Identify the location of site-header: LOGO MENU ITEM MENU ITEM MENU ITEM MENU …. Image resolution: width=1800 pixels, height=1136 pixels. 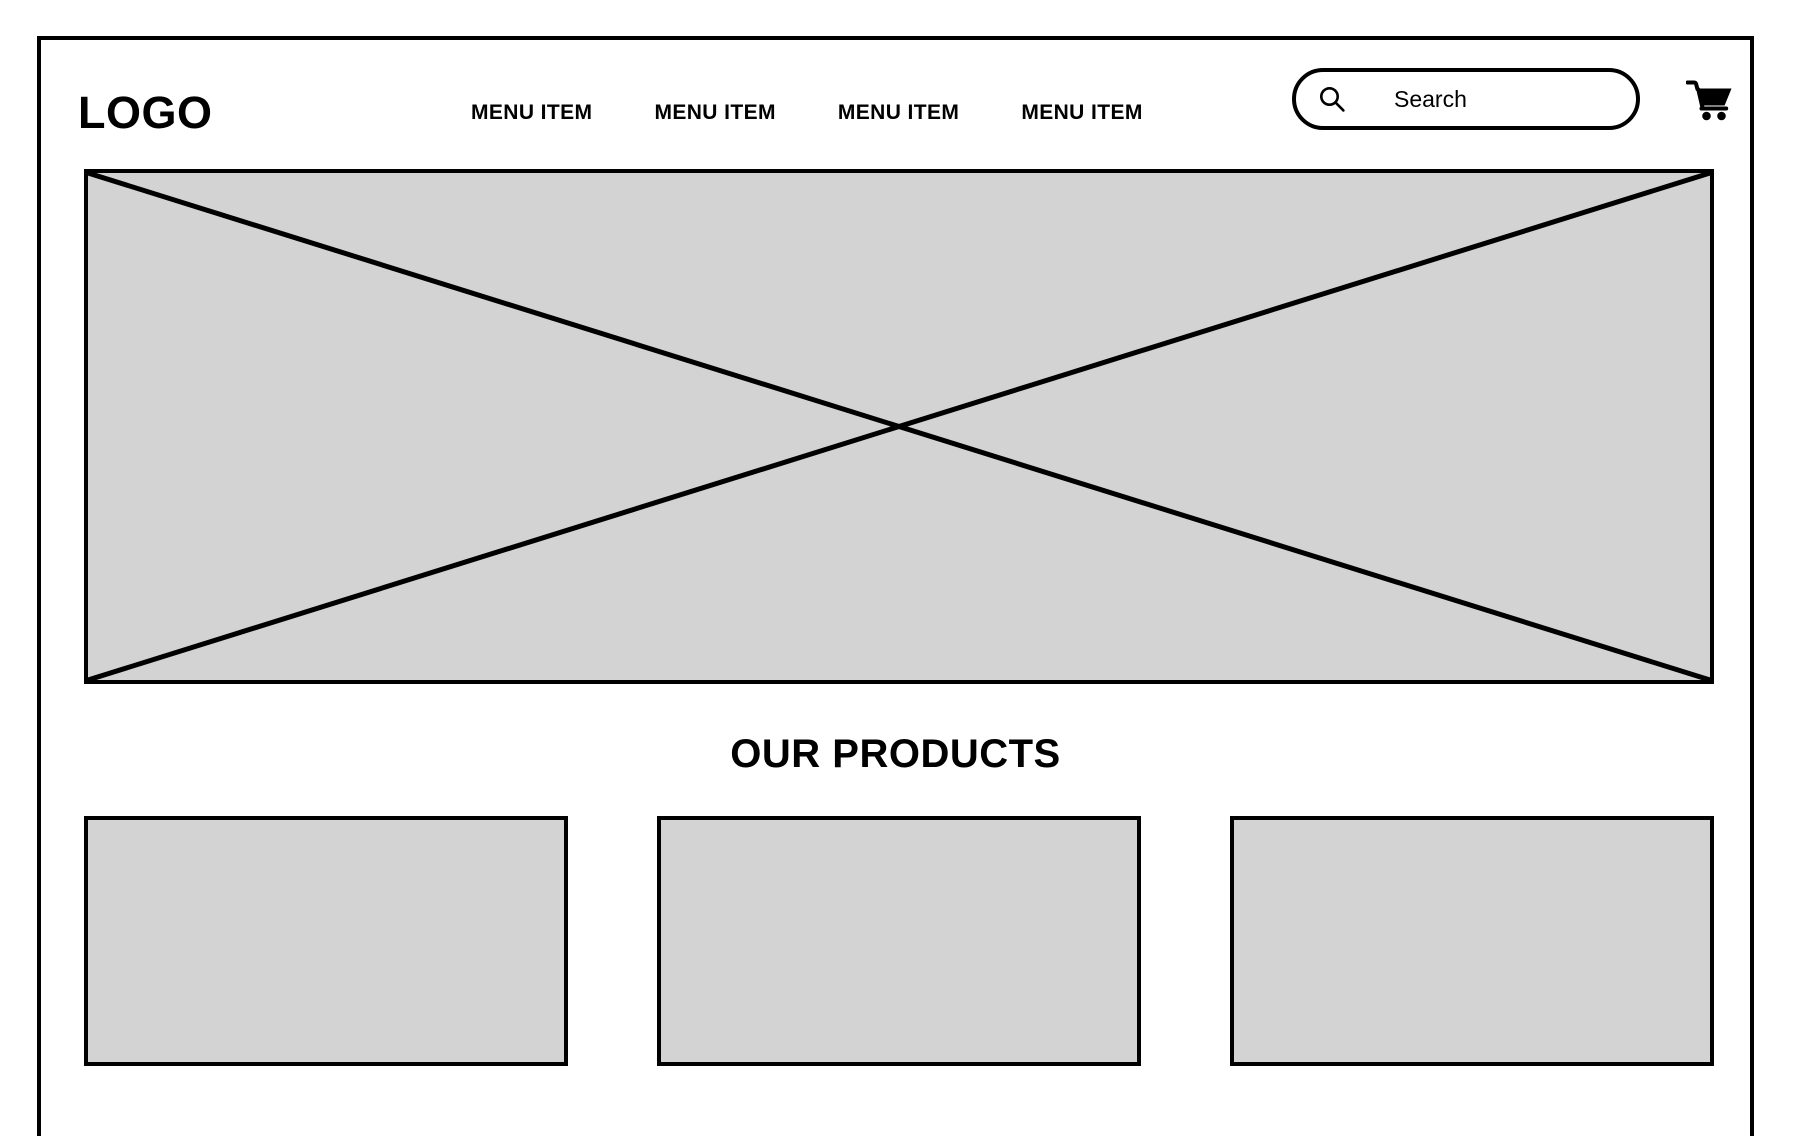
(895, 102).